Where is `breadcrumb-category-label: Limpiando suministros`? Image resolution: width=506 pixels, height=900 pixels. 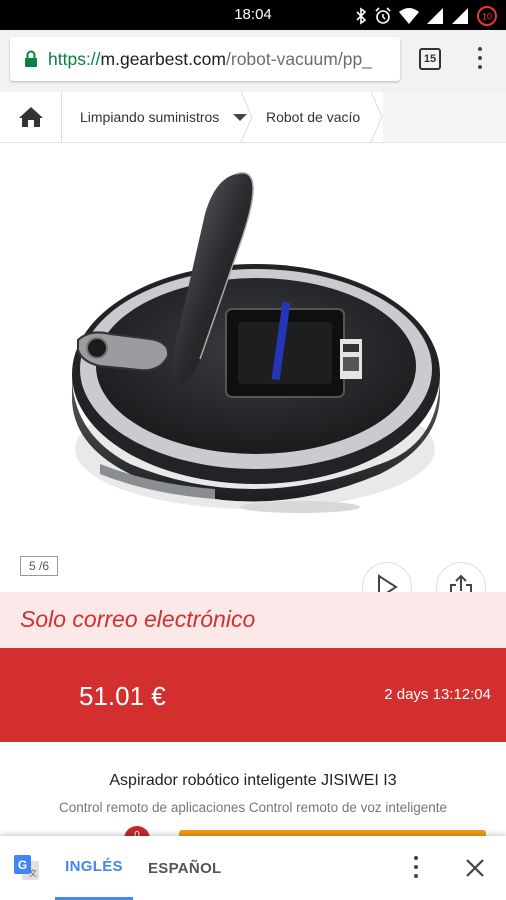
breadcrumb-category-label: Limpiando suministros is located at coordinates (150, 117).